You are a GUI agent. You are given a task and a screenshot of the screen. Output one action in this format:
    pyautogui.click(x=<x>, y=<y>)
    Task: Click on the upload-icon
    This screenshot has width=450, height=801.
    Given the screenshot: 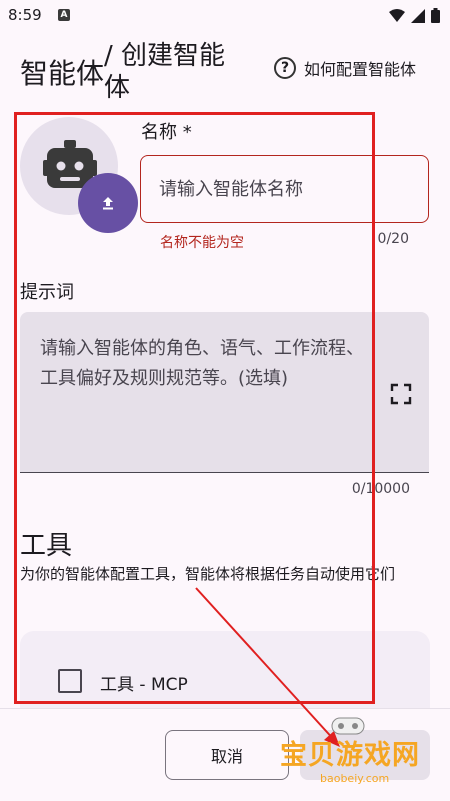 What is the action you would take?
    pyautogui.click(x=108, y=203)
    